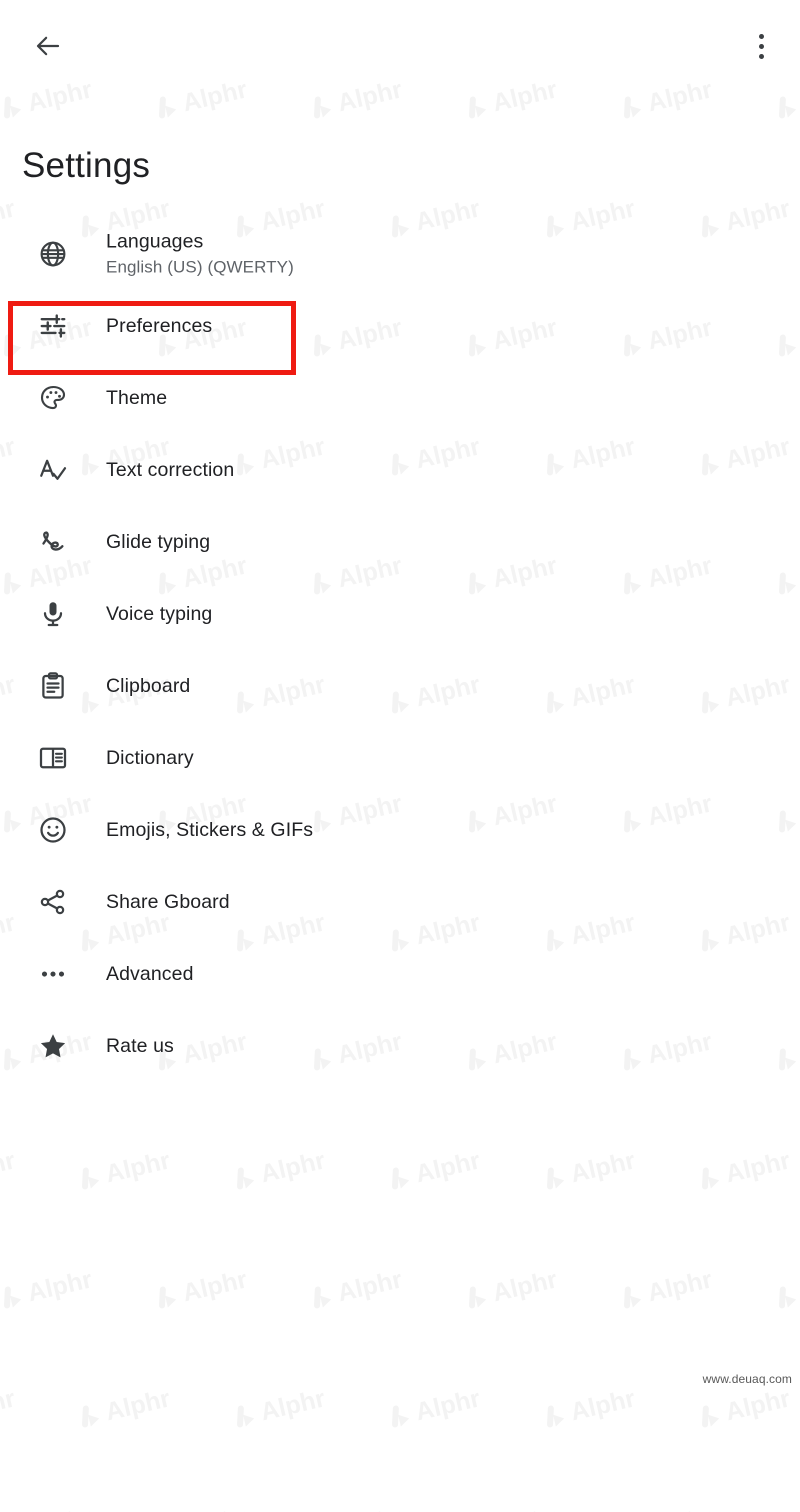 The width and height of the screenshot is (800, 1512). Describe the element at coordinates (53, 542) in the screenshot. I see `gesture-icon` at that location.